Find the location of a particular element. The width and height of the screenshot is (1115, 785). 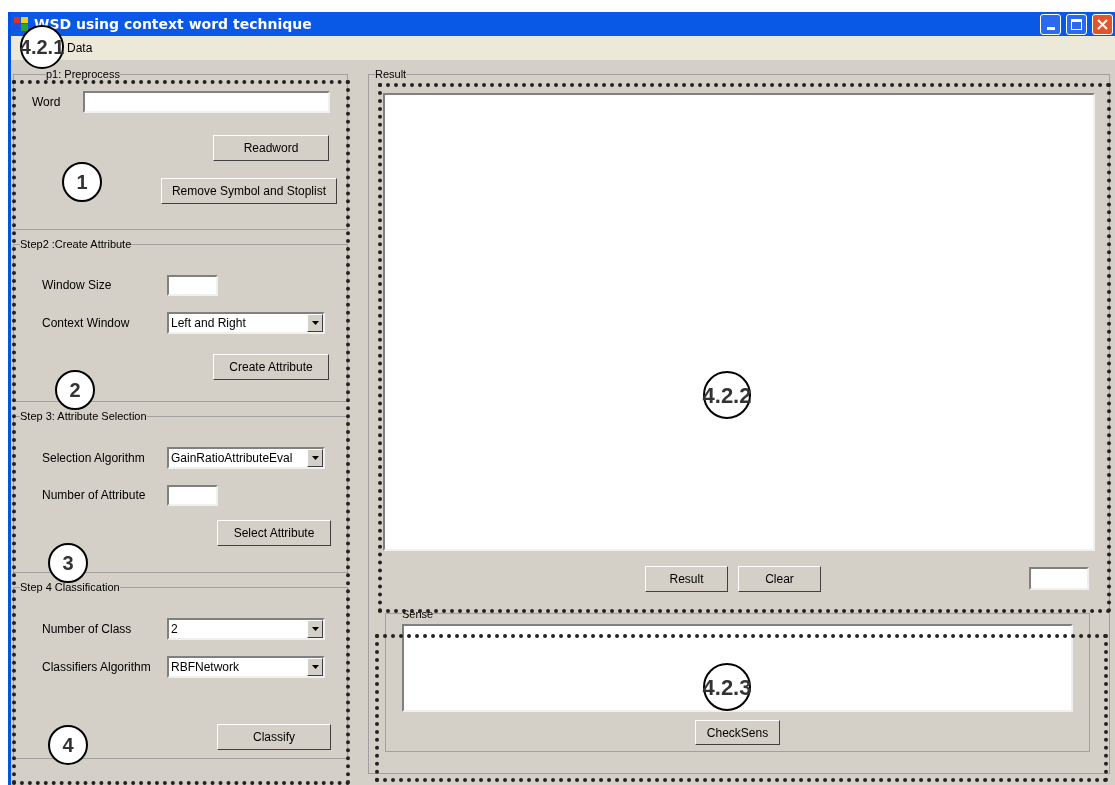

checksens-button: CheckSens is located at coordinates (737, 732).